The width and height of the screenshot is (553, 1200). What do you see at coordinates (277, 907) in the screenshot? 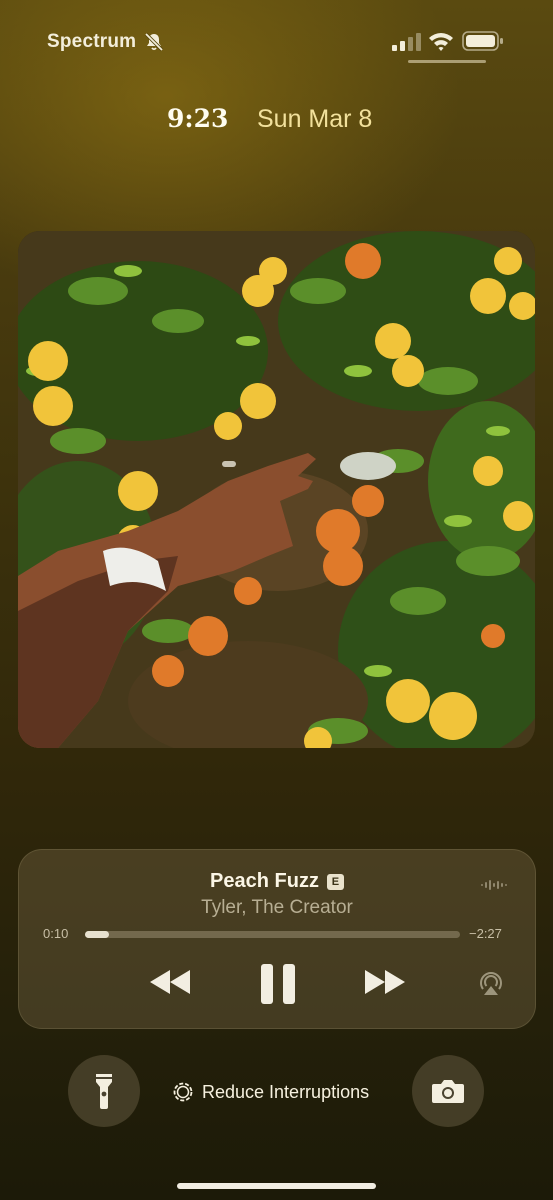
I see `track-artist: Tyler, The Creator` at bounding box center [277, 907].